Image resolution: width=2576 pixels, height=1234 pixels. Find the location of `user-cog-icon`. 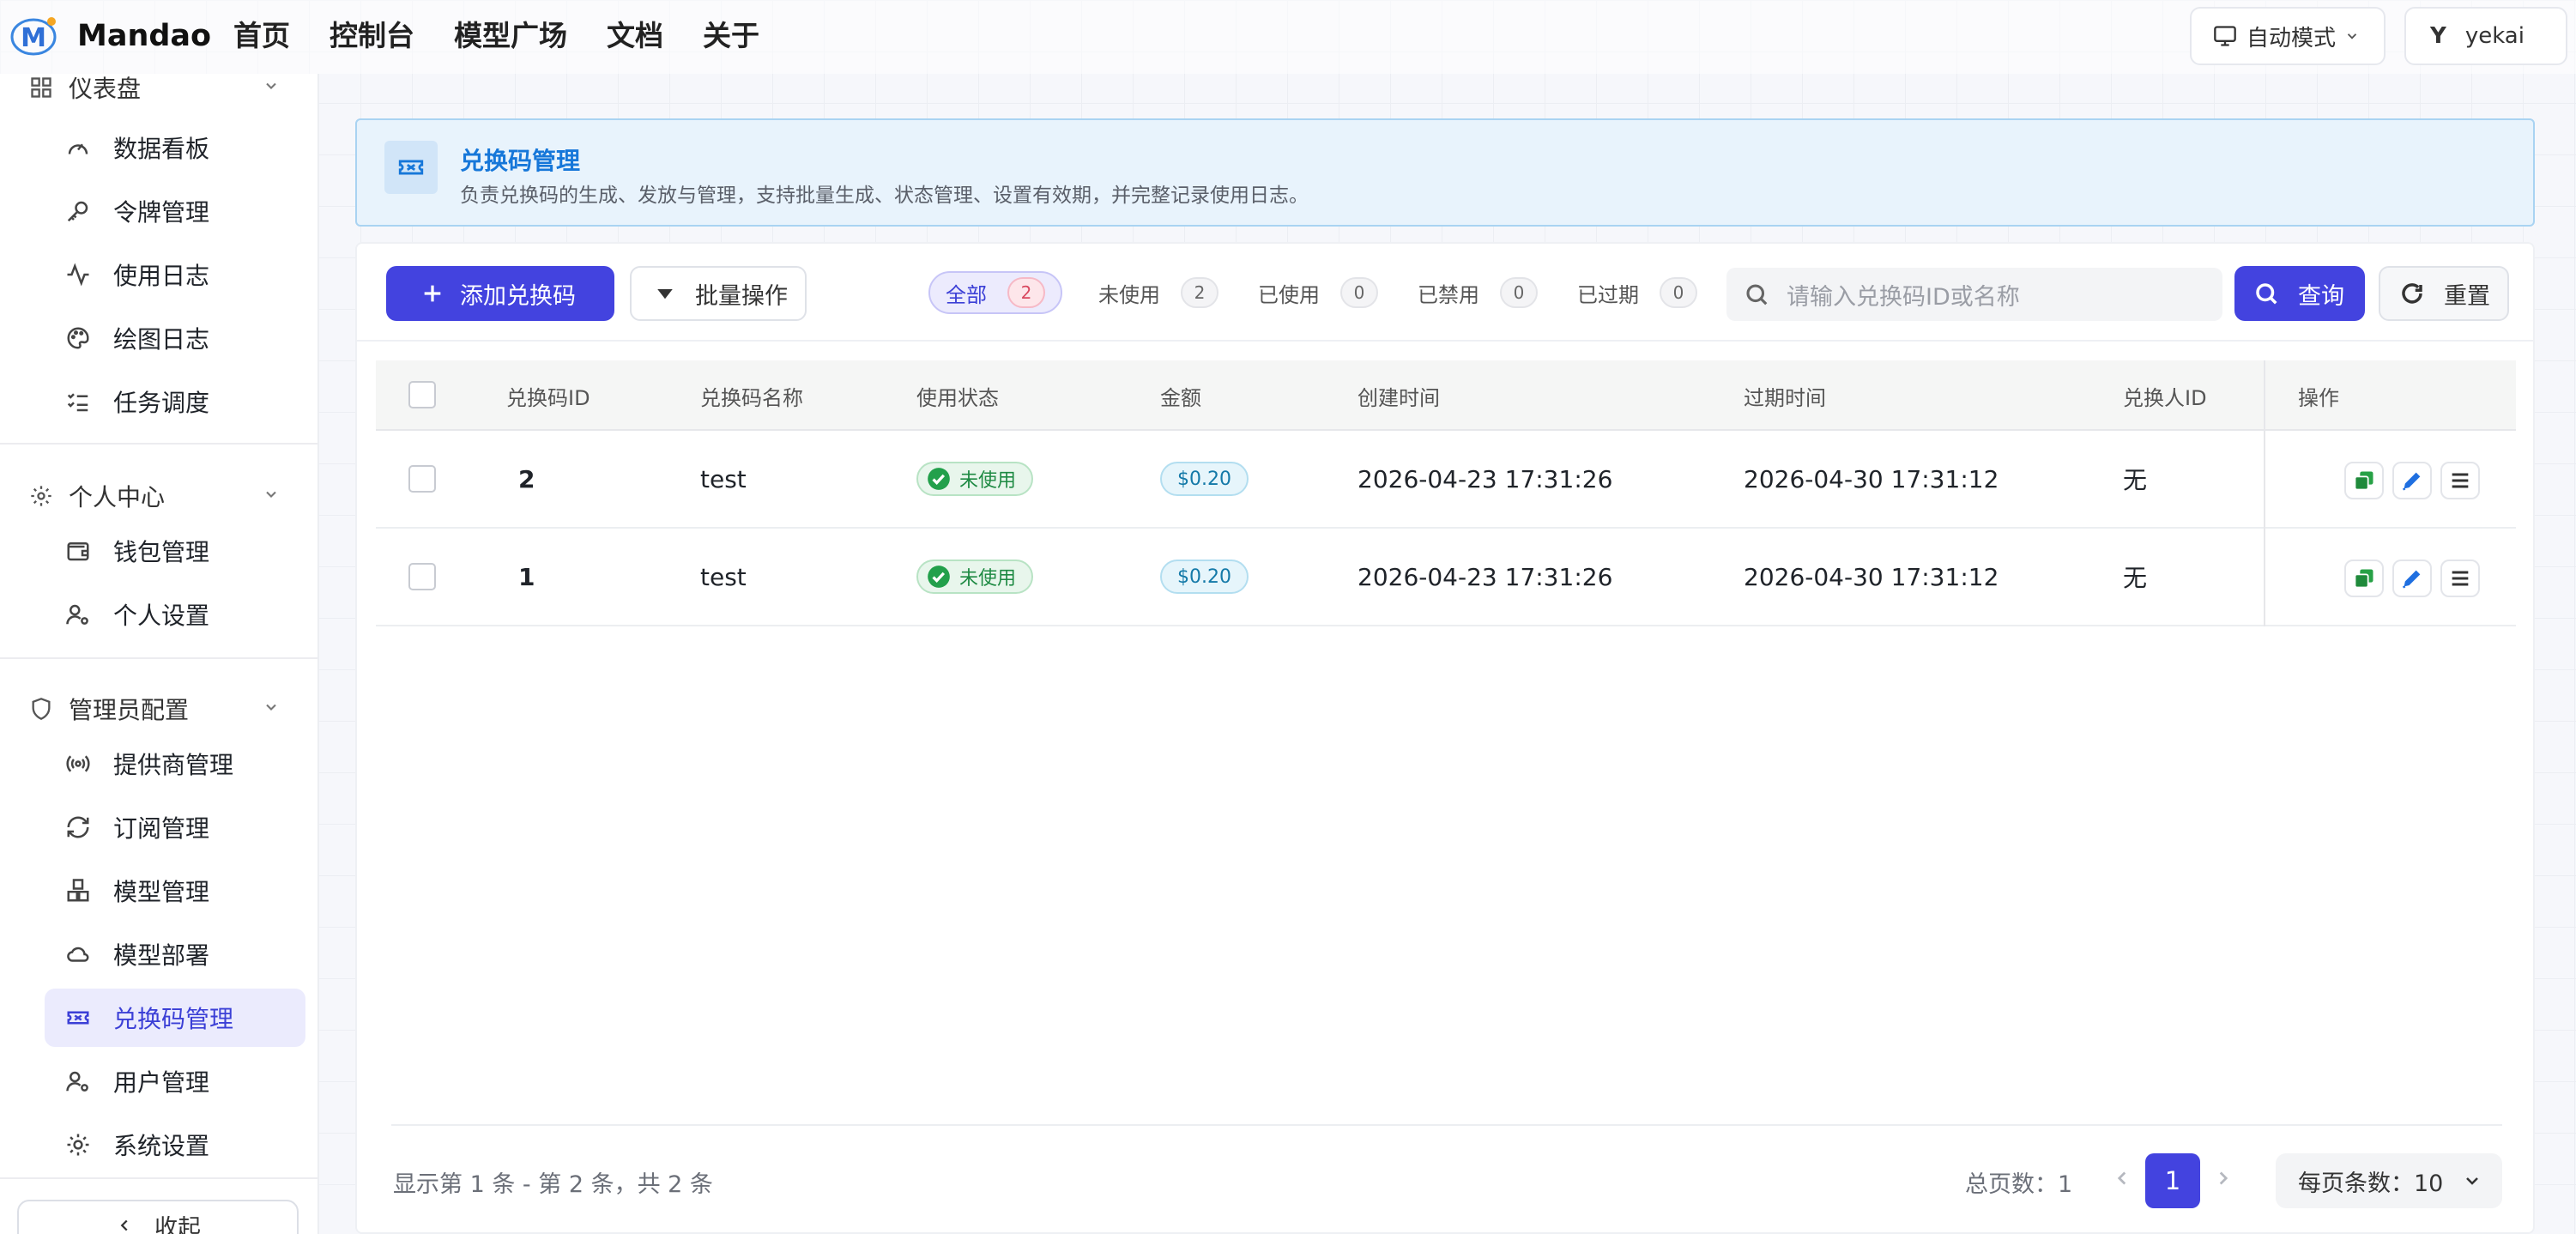

user-cog-icon is located at coordinates (77, 1082).